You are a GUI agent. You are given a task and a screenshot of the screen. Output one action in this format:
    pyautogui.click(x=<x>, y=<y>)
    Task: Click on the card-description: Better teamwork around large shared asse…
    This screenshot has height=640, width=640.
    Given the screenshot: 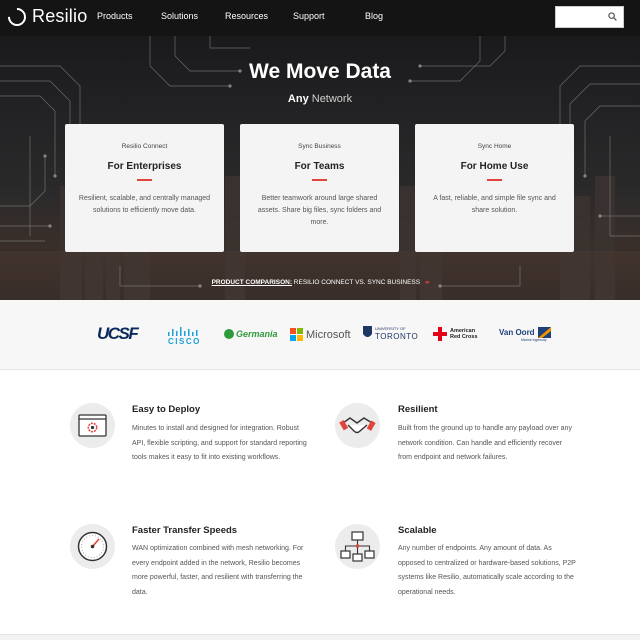 What is the action you would take?
    pyautogui.click(x=319, y=210)
    